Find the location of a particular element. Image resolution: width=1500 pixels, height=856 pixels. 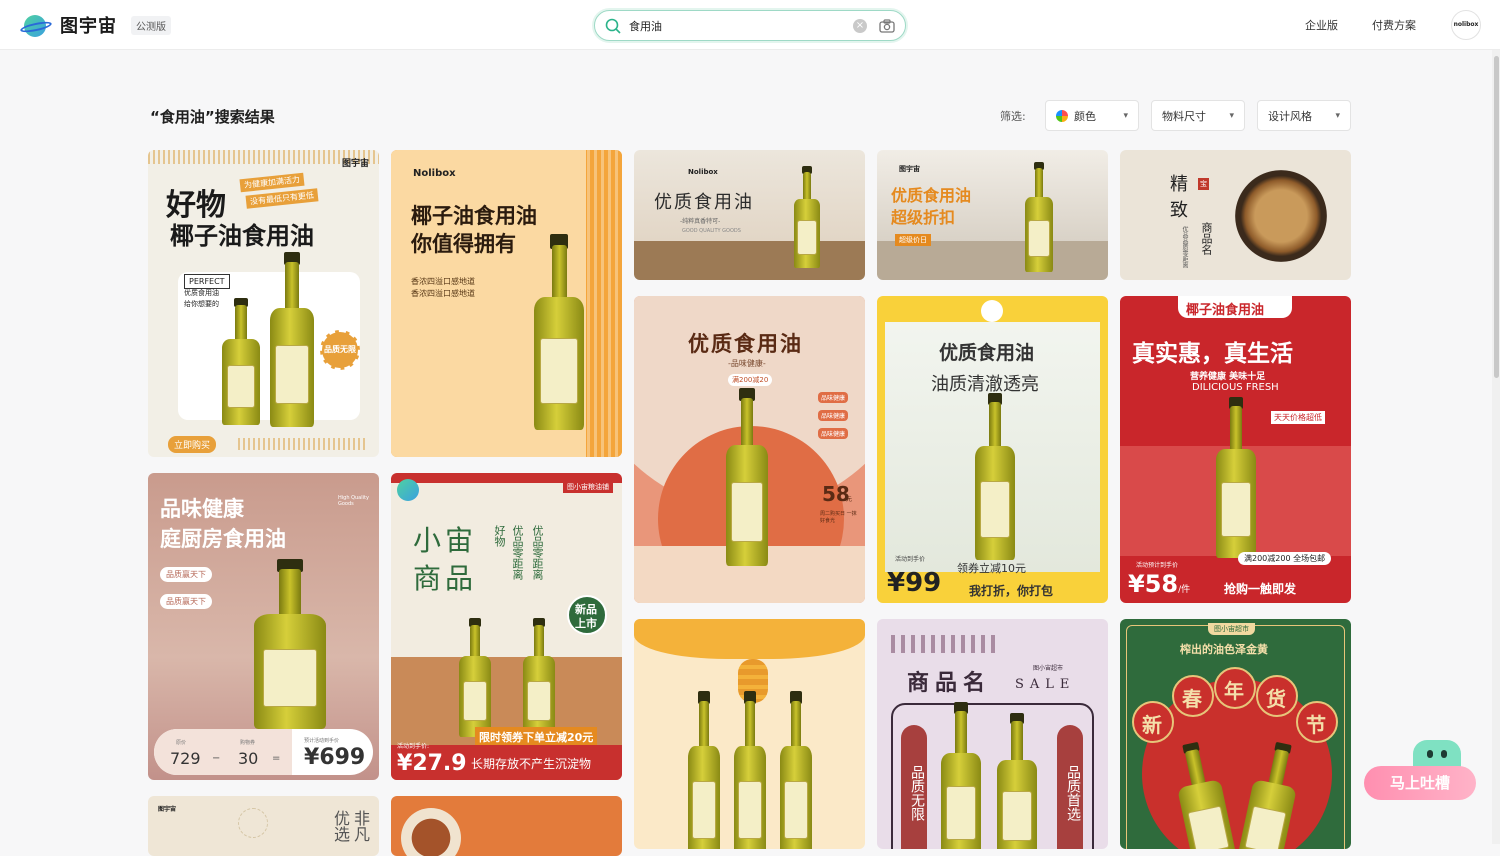

result-card-5: 精 致 宝 商品名 优品品质零距离 is located at coordinates (1235, 215).